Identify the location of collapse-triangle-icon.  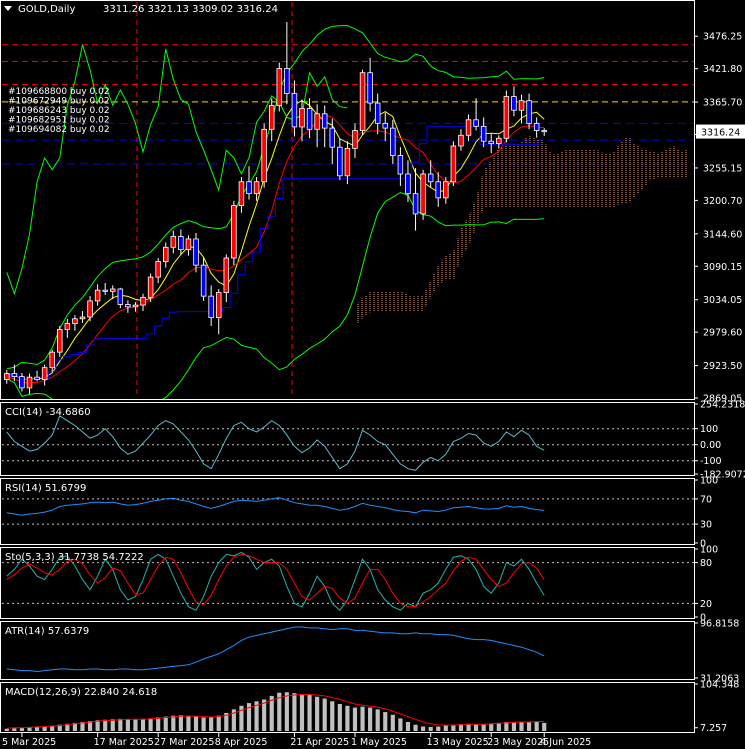
(8, 8).